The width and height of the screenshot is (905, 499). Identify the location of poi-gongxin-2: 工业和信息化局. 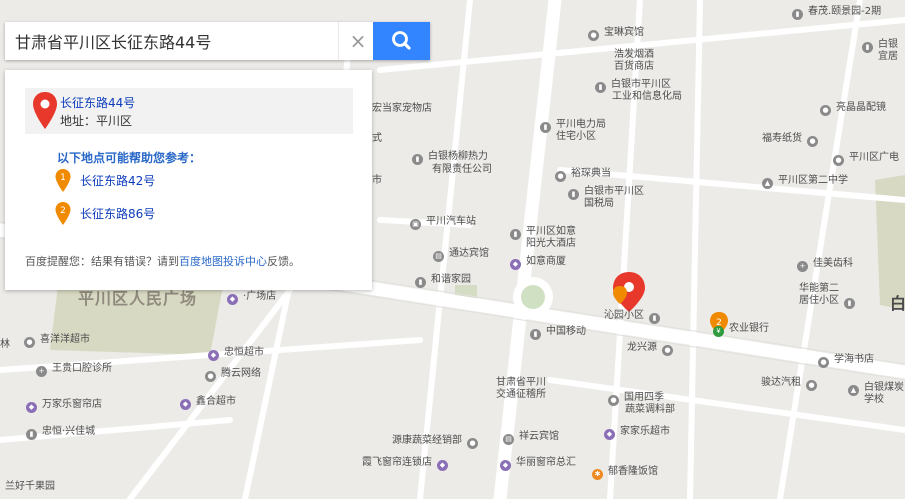
(647, 96).